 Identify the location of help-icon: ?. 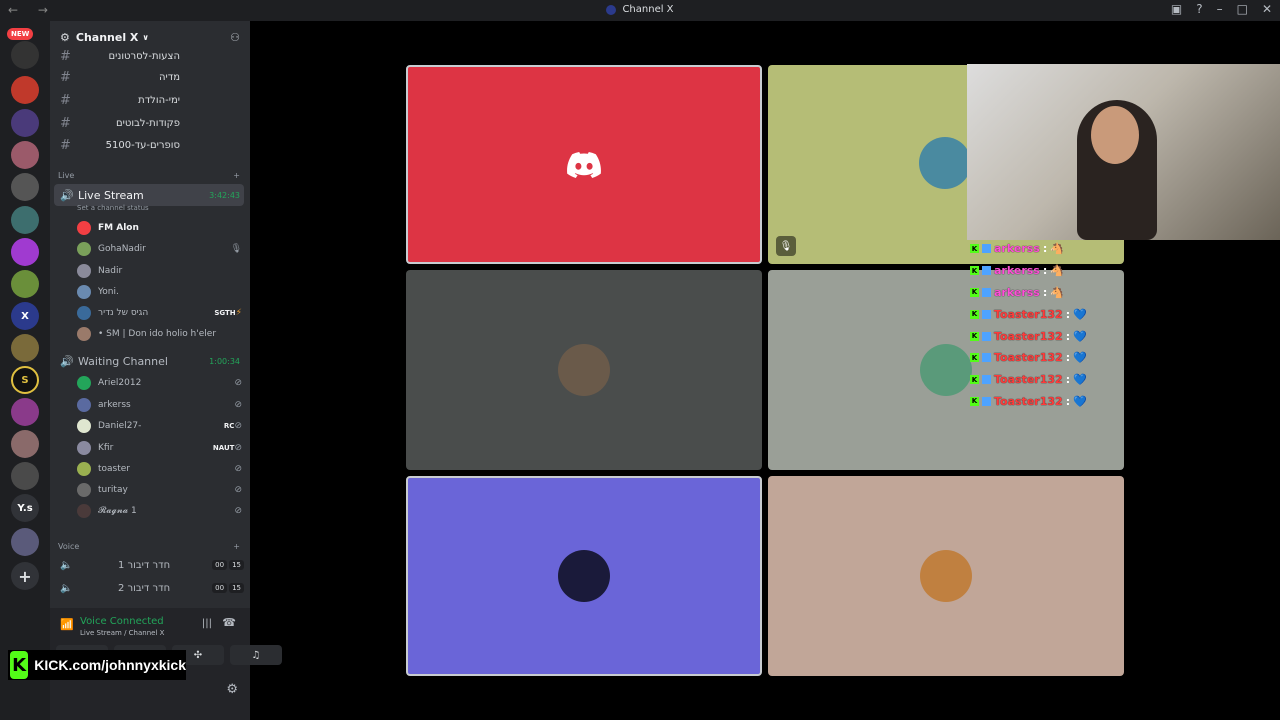
(1199, 9).